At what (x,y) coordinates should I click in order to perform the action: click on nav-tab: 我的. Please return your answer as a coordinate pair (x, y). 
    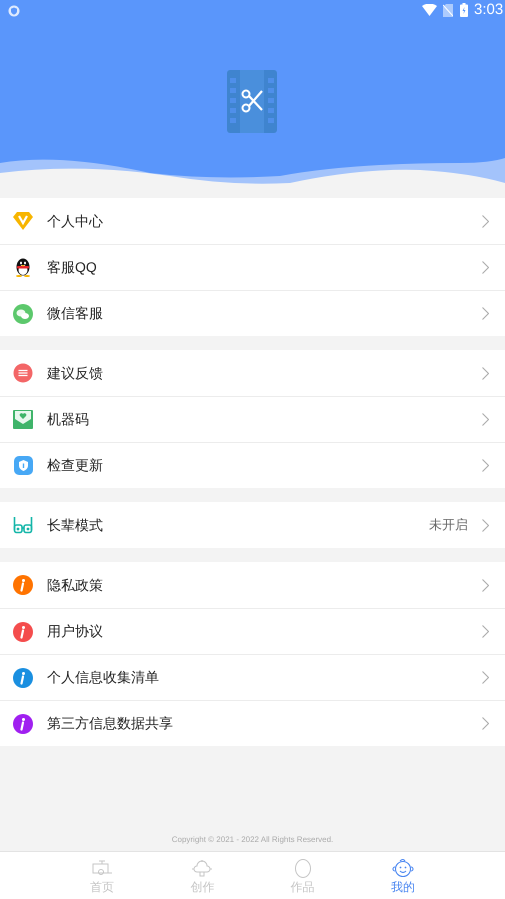
    Looking at the image, I should click on (402, 875).